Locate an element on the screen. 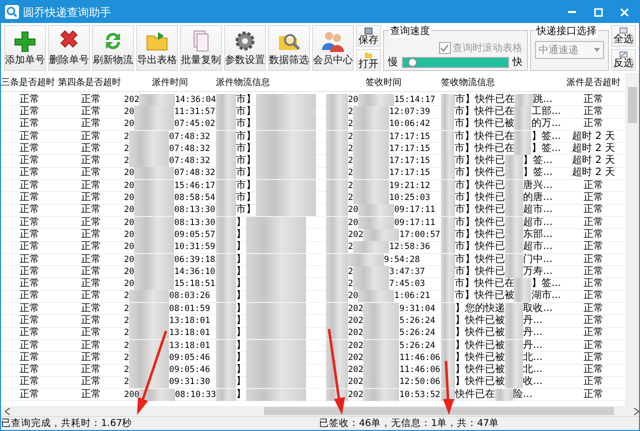 Image resolution: width=640 pixels, height=431 pixels. folder-icon is located at coordinates (368, 54).